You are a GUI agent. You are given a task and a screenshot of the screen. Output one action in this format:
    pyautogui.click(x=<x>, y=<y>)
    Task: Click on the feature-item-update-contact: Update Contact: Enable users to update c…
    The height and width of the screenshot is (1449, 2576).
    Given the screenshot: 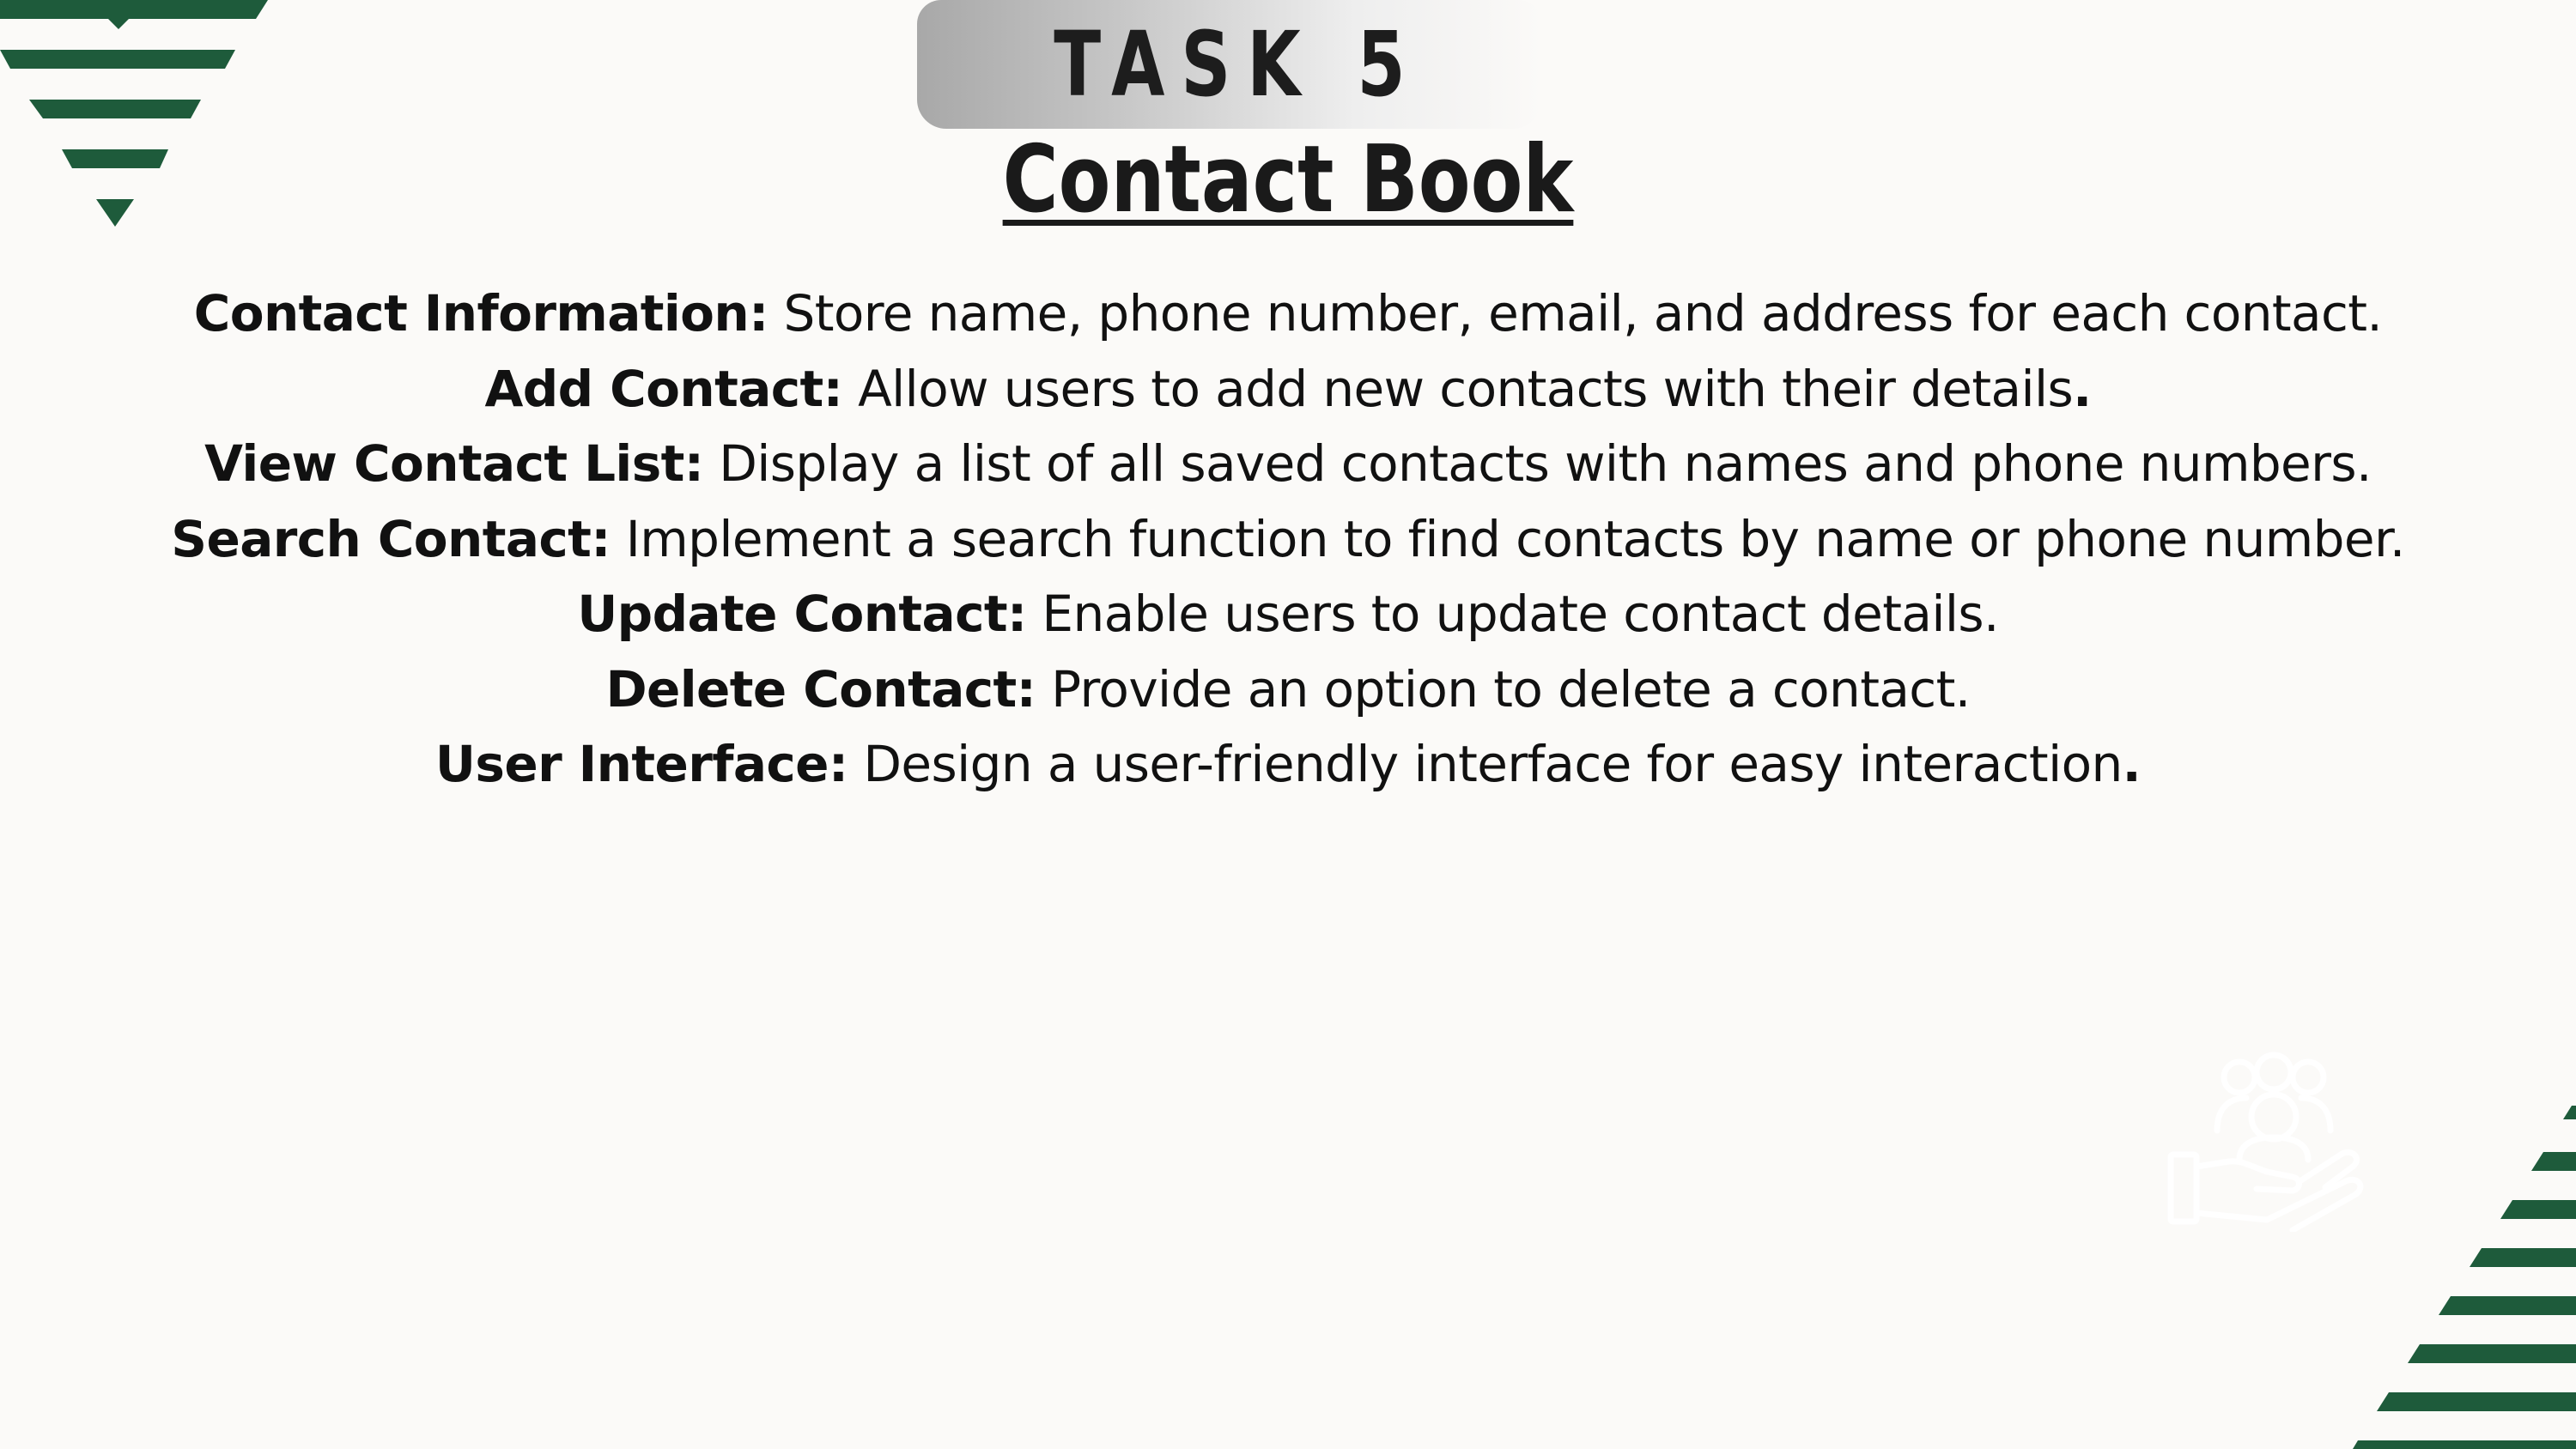 What is the action you would take?
    pyautogui.click(x=1288, y=614)
    